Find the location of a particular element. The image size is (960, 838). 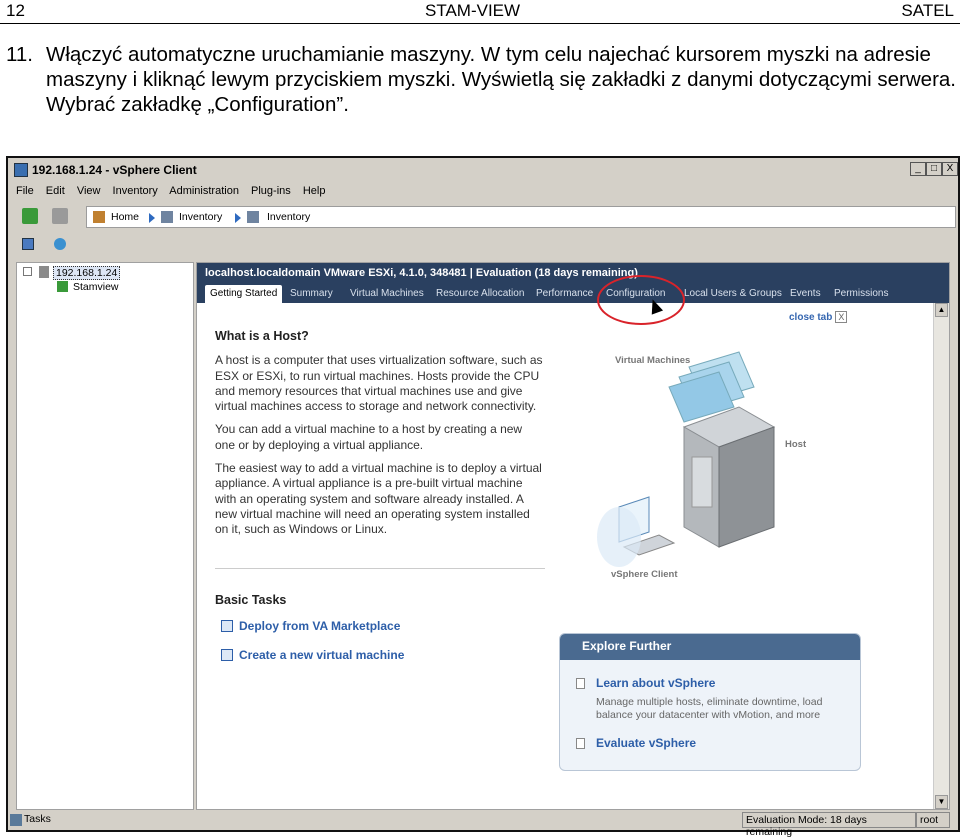

back-icon is located at coordinates (30, 216).